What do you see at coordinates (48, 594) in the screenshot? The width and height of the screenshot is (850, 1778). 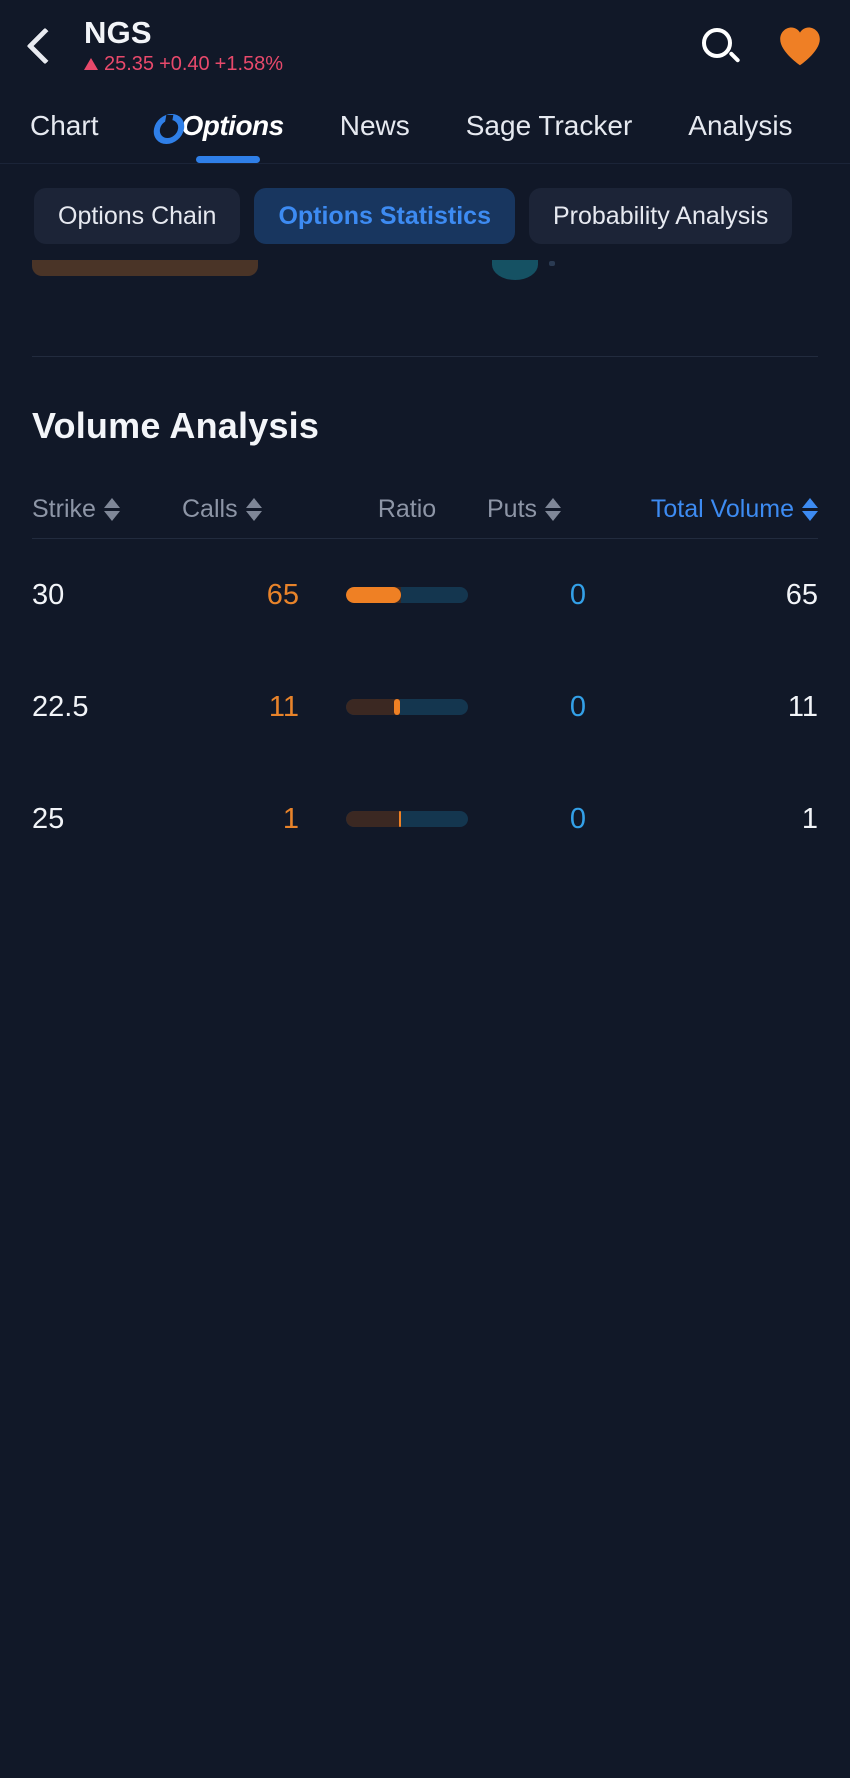 I see `cell-strike: 30` at bounding box center [48, 594].